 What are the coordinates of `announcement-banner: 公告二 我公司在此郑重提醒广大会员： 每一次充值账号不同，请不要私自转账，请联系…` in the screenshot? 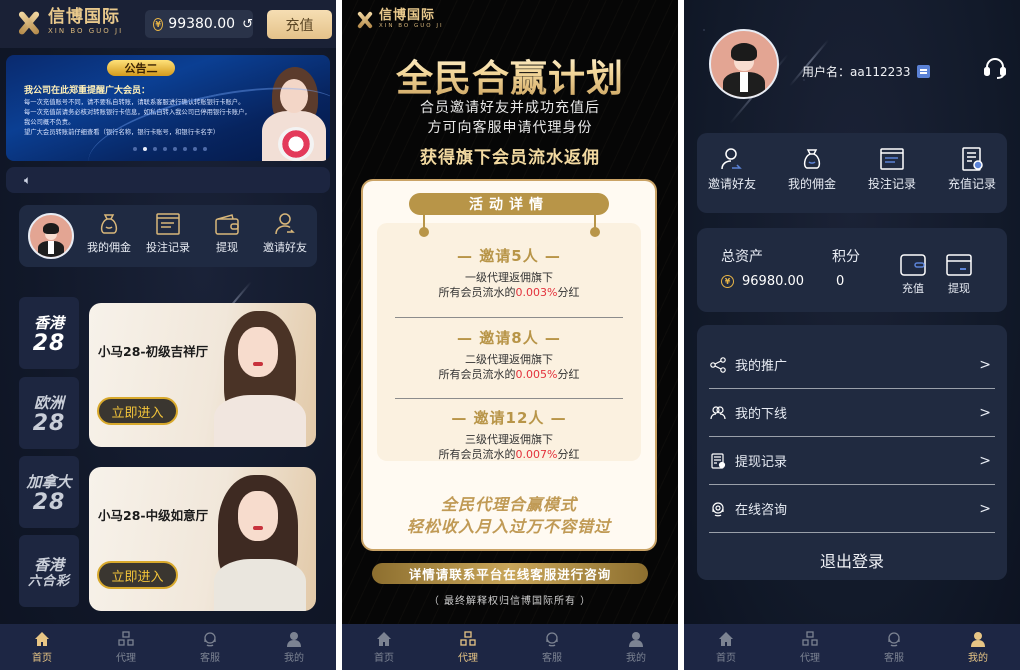 It's located at (168, 108).